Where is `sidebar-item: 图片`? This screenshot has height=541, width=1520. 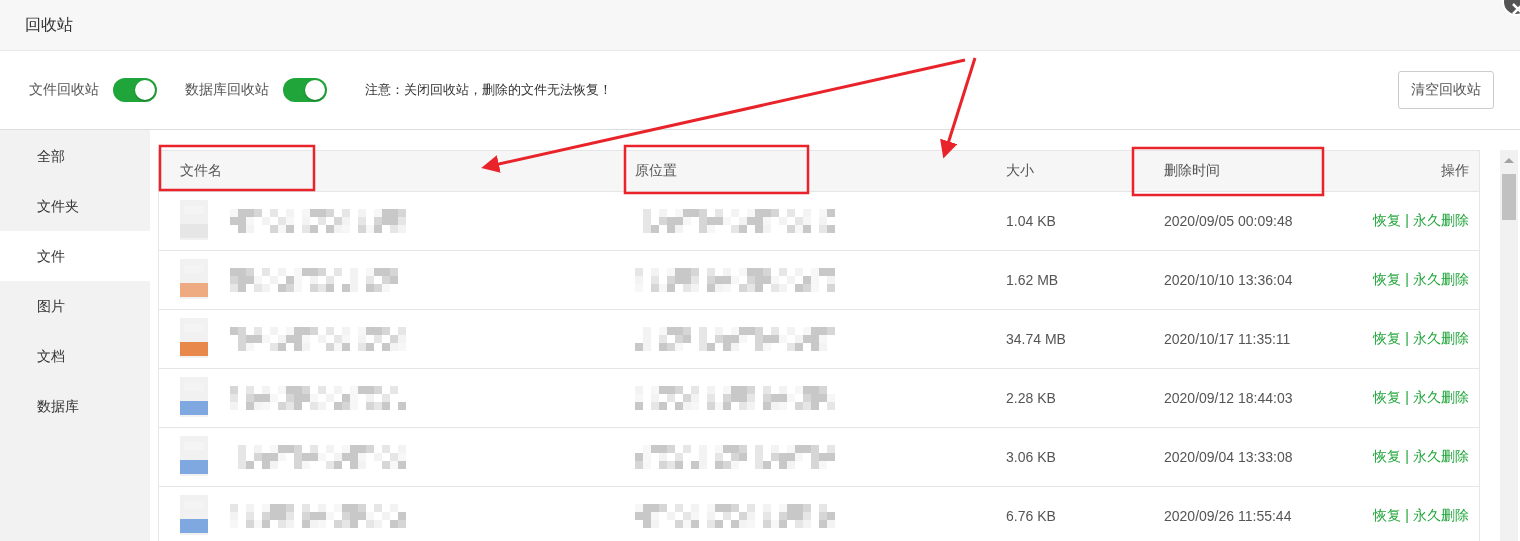
sidebar-item: 图片 is located at coordinates (75, 306).